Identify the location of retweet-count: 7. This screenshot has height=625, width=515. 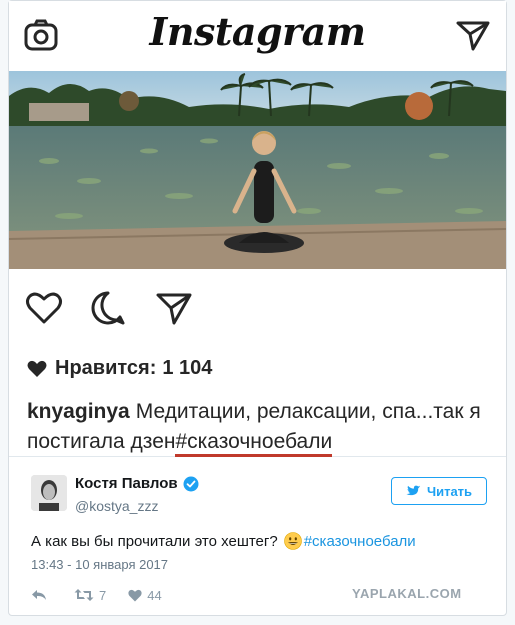
(103, 595).